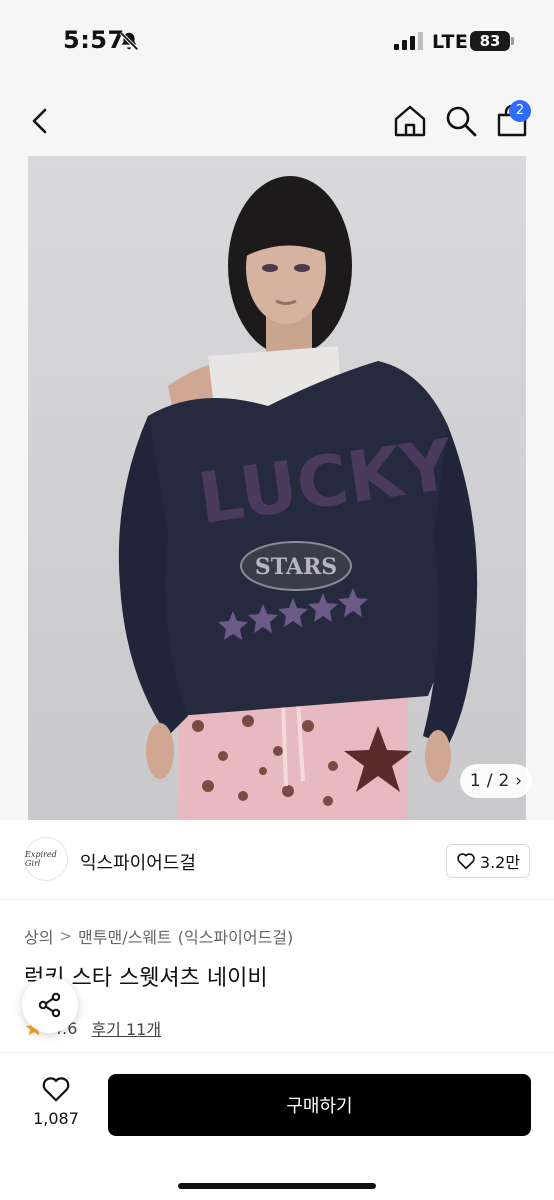  What do you see at coordinates (56, 1105) in the screenshot?
I see `wishlist-button: 1,087` at bounding box center [56, 1105].